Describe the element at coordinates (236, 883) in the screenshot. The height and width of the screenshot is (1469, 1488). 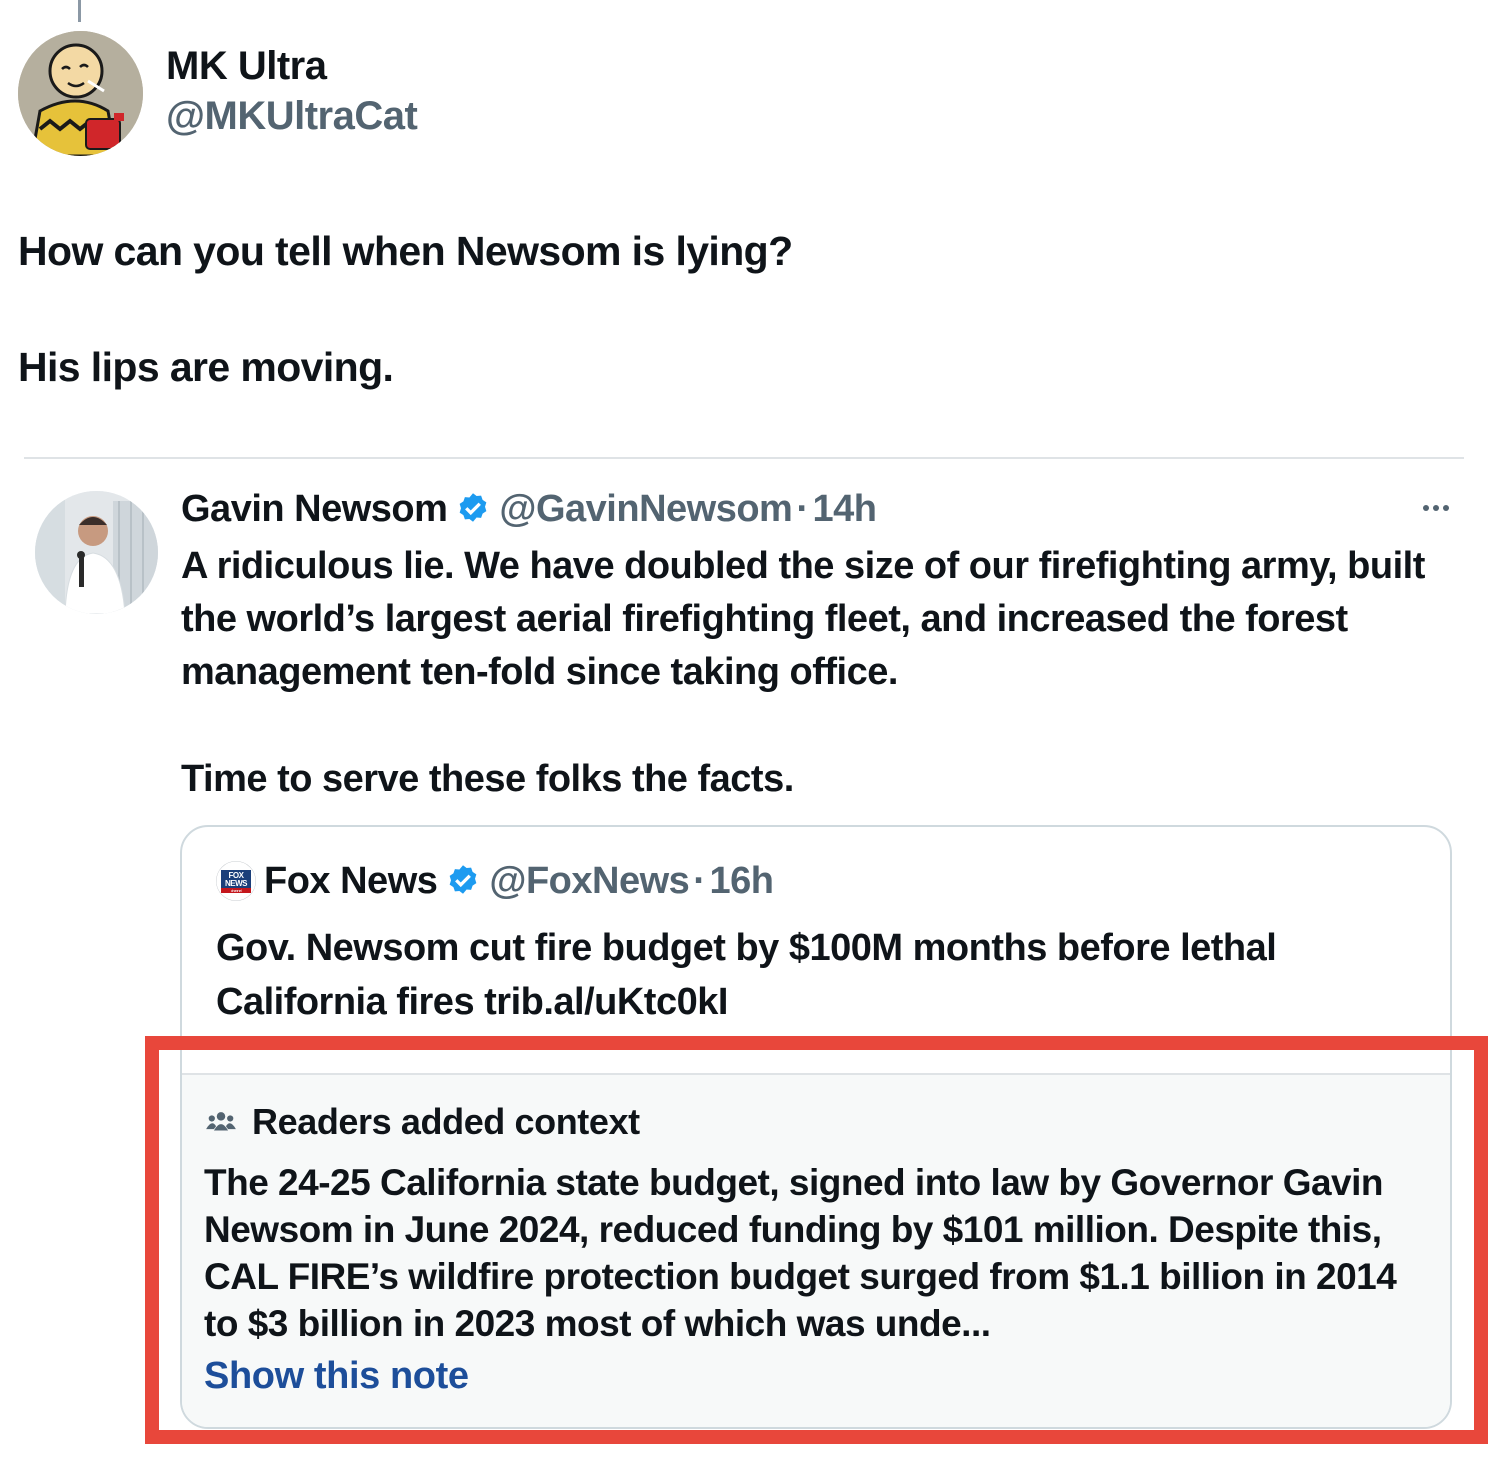
I see `fox-logo-text-mid: NEWS` at that location.